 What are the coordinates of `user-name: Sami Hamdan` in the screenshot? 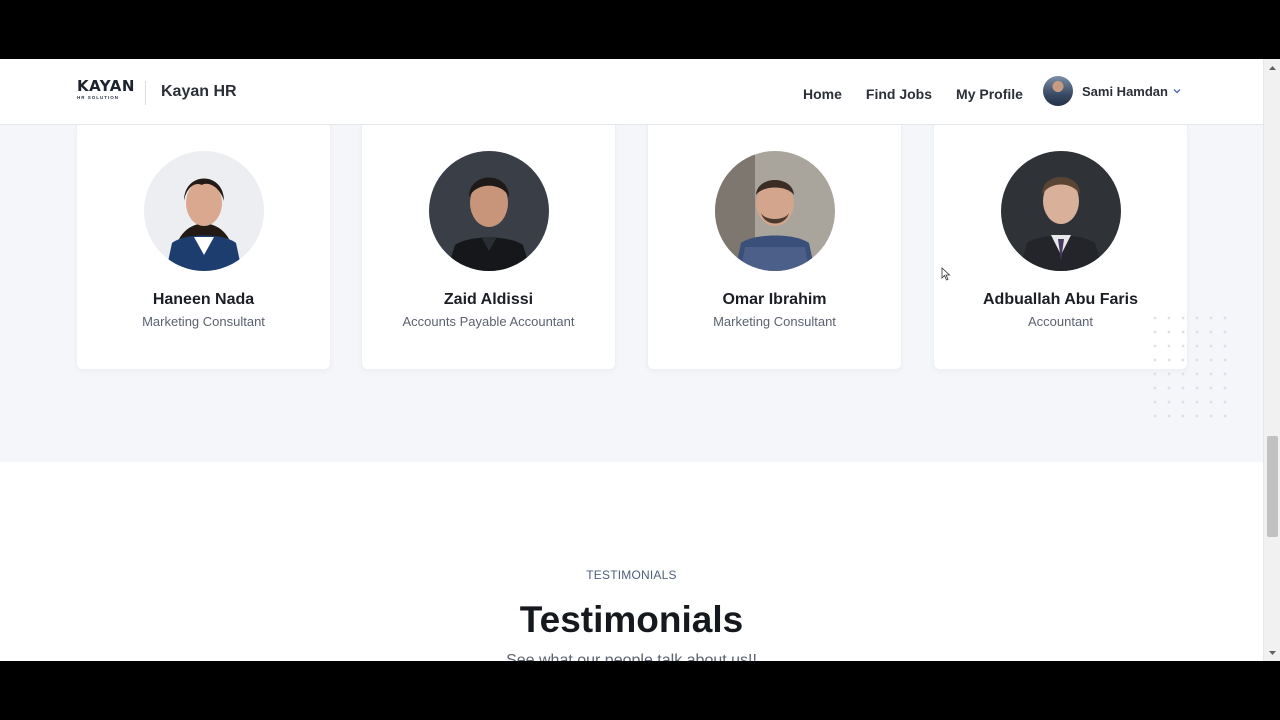 It's located at (1125, 91).